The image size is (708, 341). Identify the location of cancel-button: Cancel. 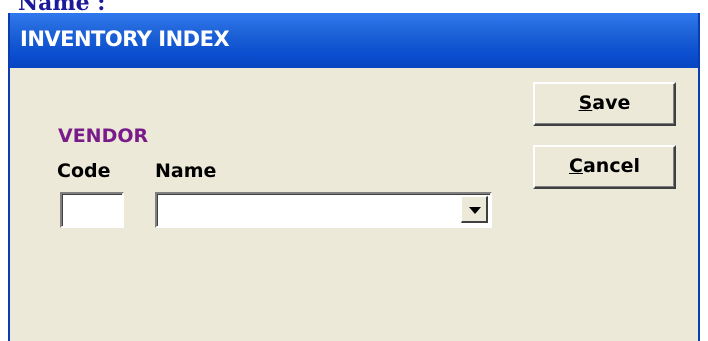
(604, 167).